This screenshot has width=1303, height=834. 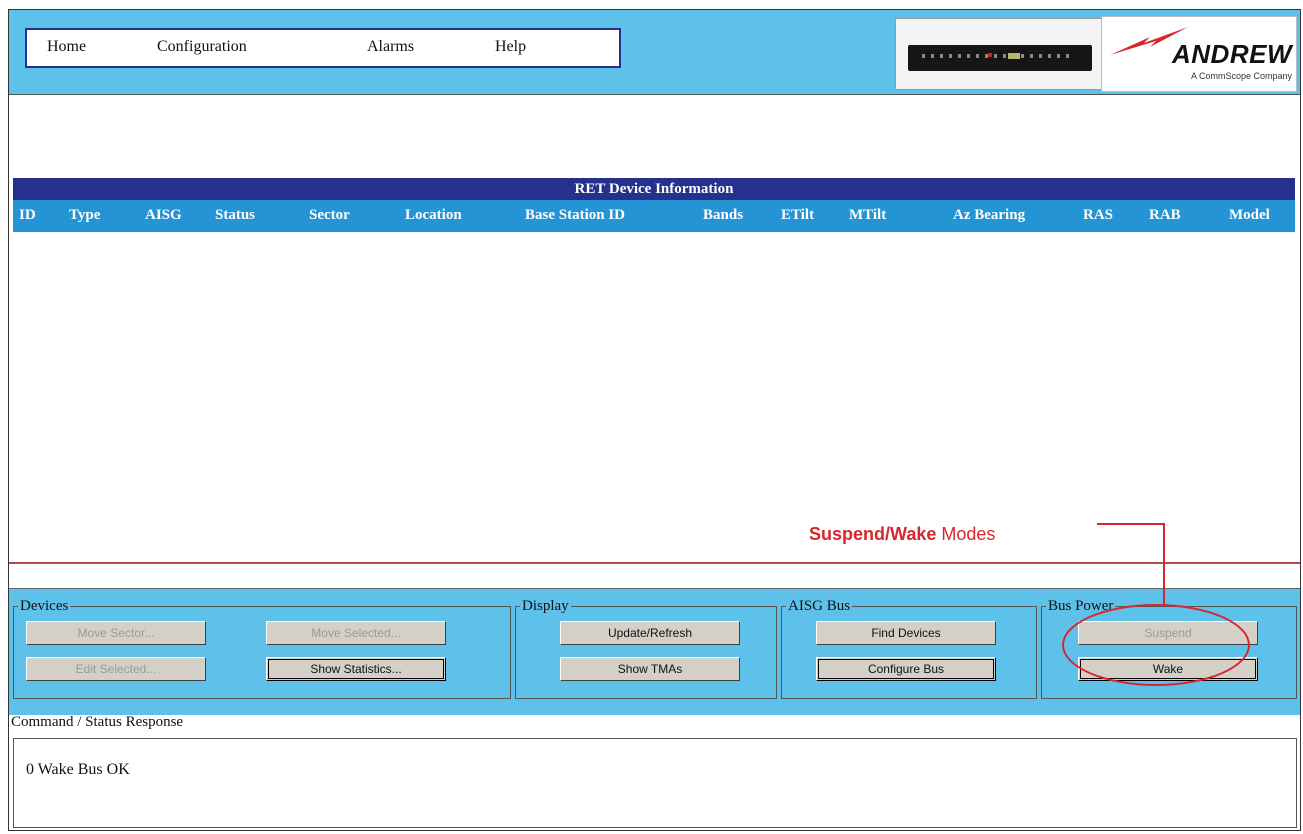 What do you see at coordinates (235, 215) in the screenshot?
I see `col-status: Status` at bounding box center [235, 215].